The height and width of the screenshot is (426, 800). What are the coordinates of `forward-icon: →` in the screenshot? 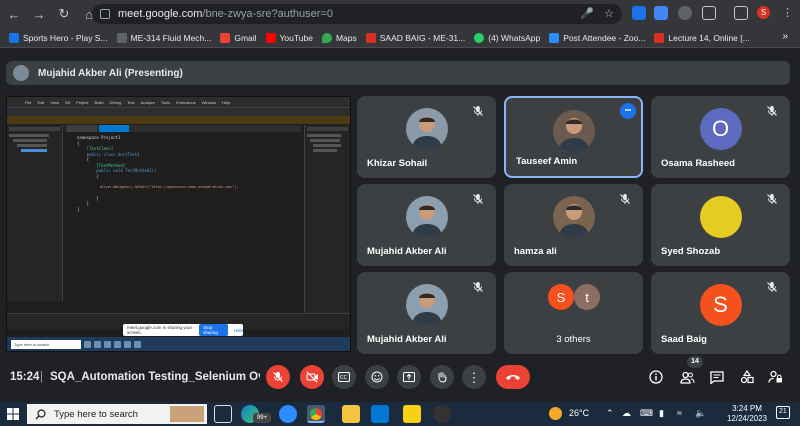 It's located at (39, 14).